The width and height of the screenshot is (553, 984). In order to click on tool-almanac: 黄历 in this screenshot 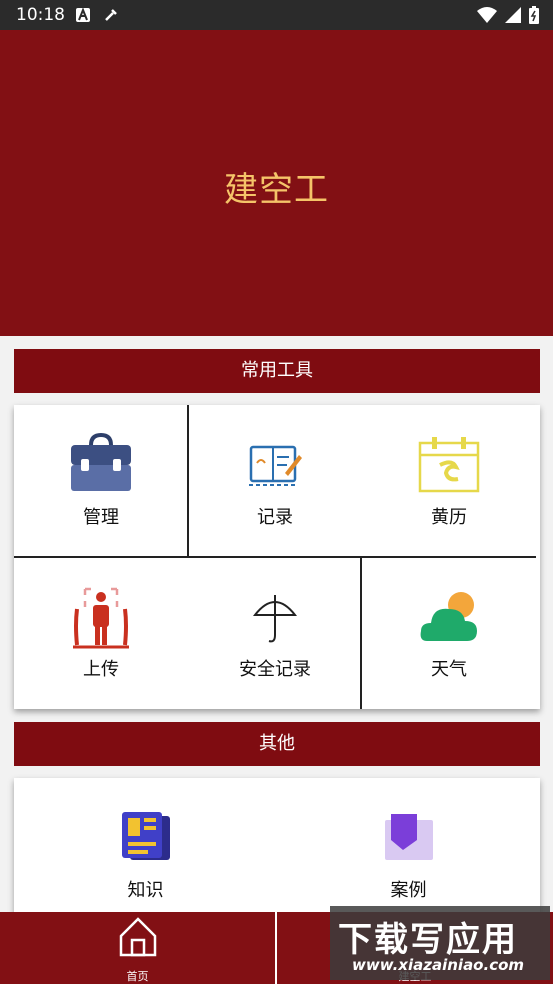, I will do `click(449, 481)`.